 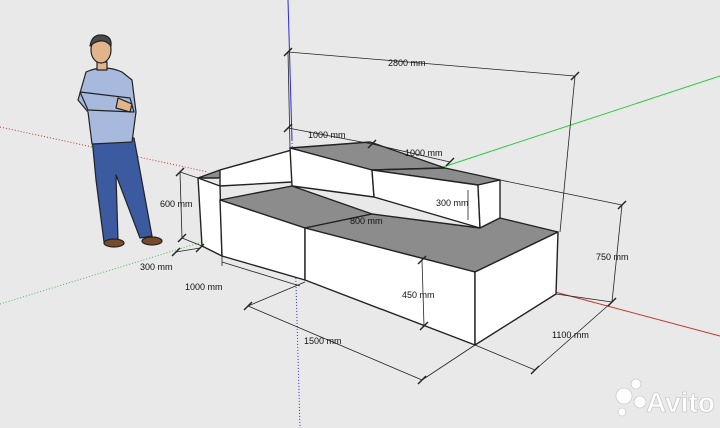 What do you see at coordinates (327, 135) in the screenshot?
I see `dim-back-left-width: 1000 mm` at bounding box center [327, 135].